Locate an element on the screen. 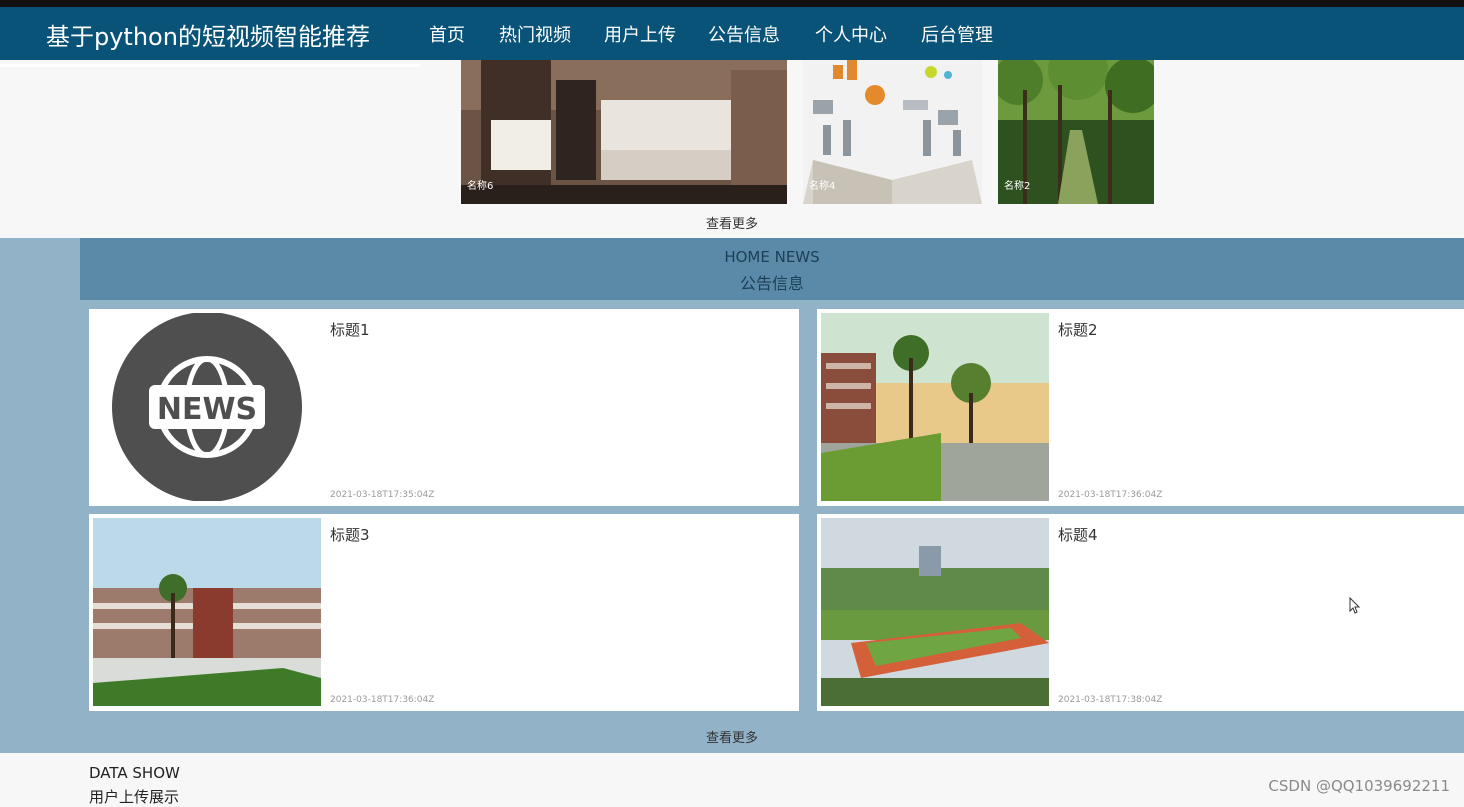 This screenshot has height=807, width=1464. nav-hot-videos: 热门视频 is located at coordinates (535, 34).